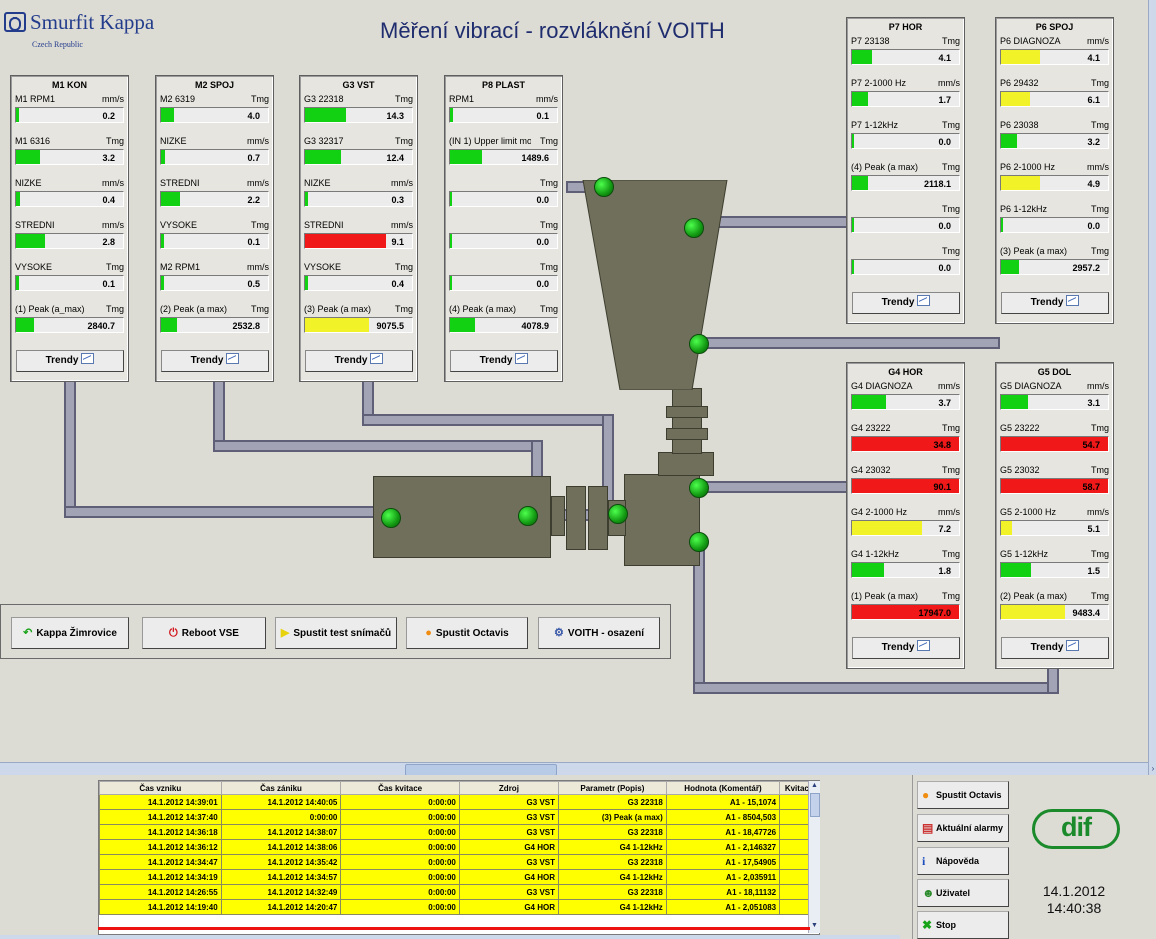  Describe the element at coordinates (503, 325) in the screenshot. I see `measurement-bar: 4078.9` at that location.